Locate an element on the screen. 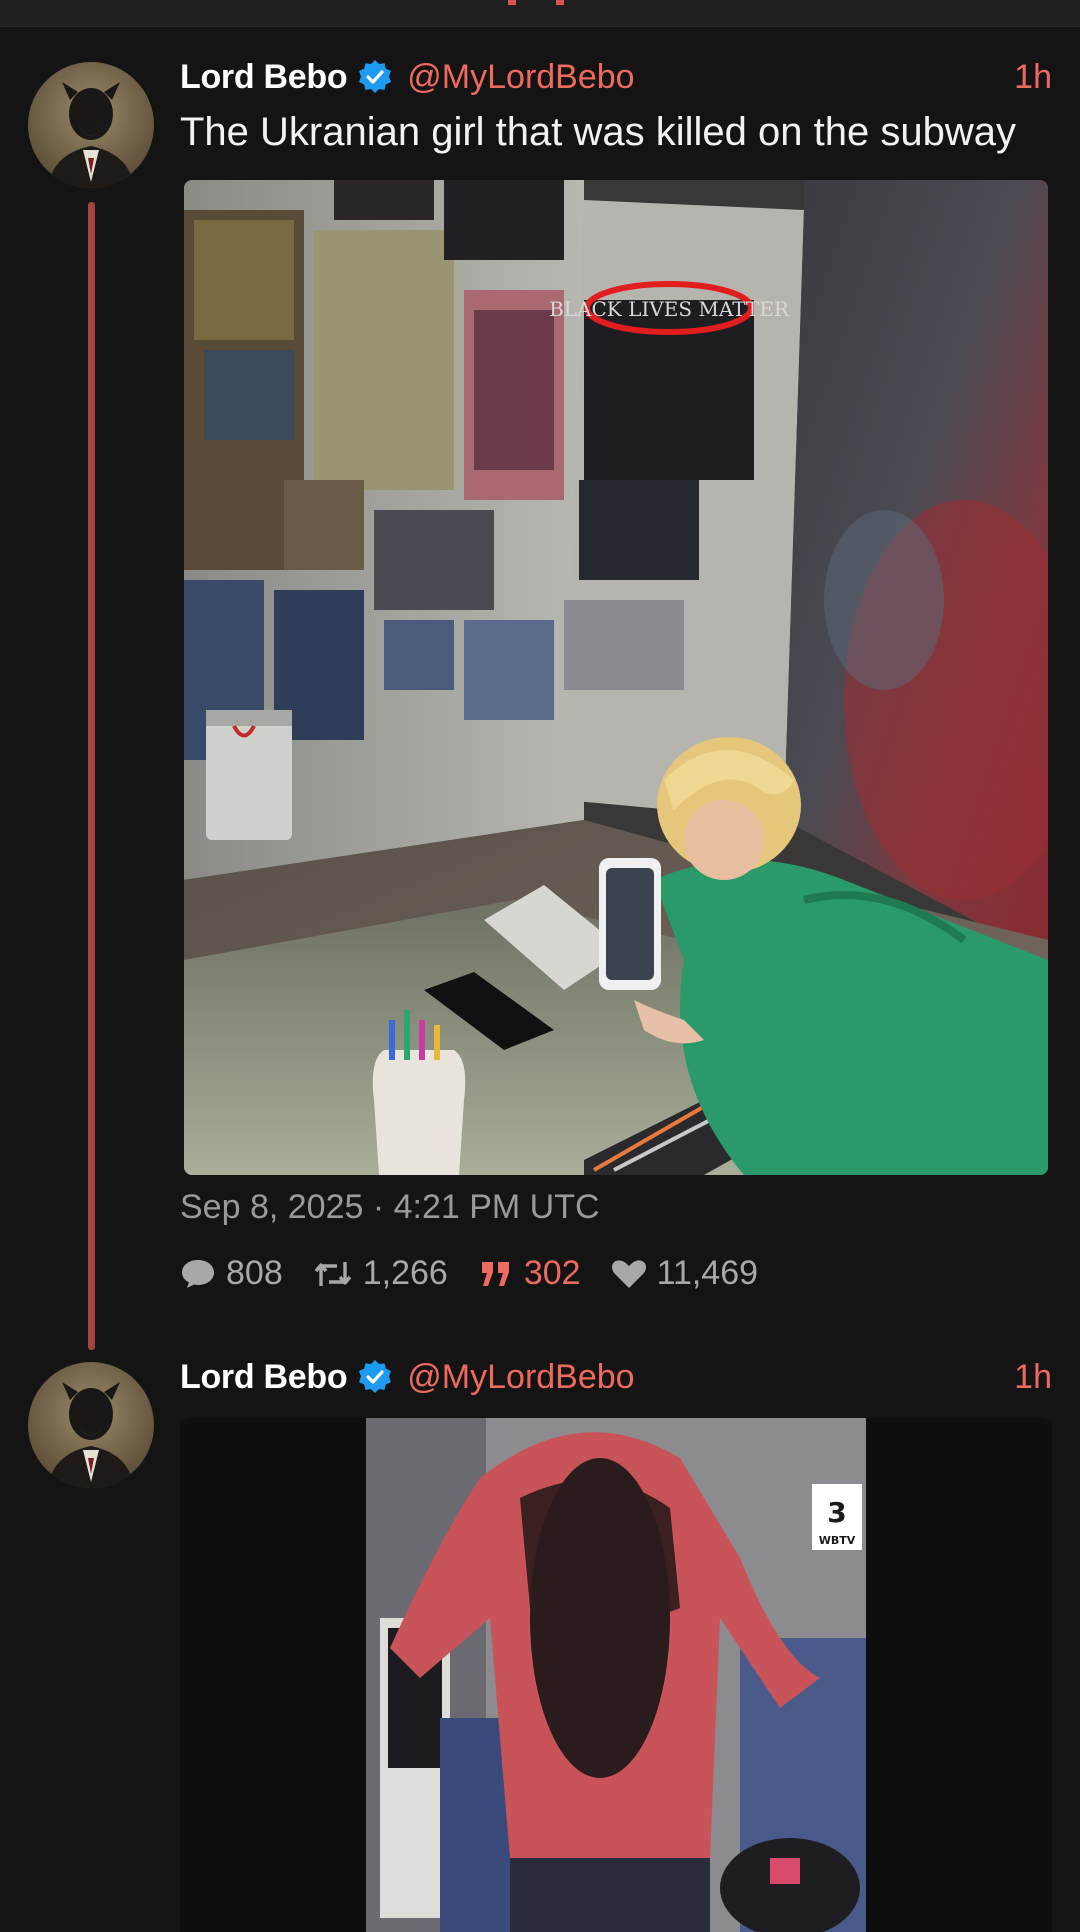 The width and height of the screenshot is (1080, 1932). comment-icon is located at coordinates (198, 1273).